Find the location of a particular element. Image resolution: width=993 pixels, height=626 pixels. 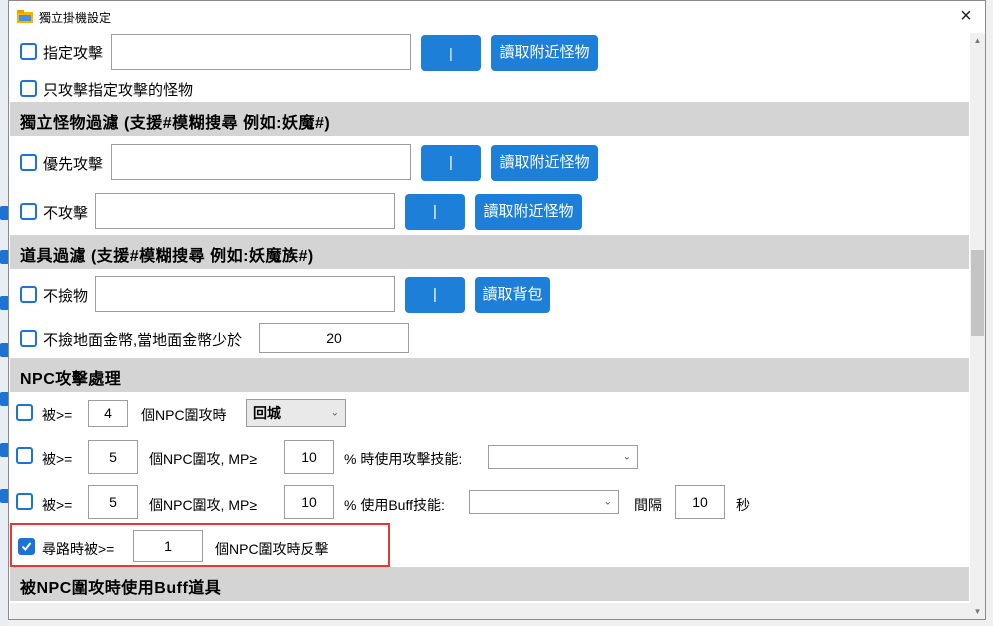

specify-attack-label: 指定攻擊 is located at coordinates (73, 53).